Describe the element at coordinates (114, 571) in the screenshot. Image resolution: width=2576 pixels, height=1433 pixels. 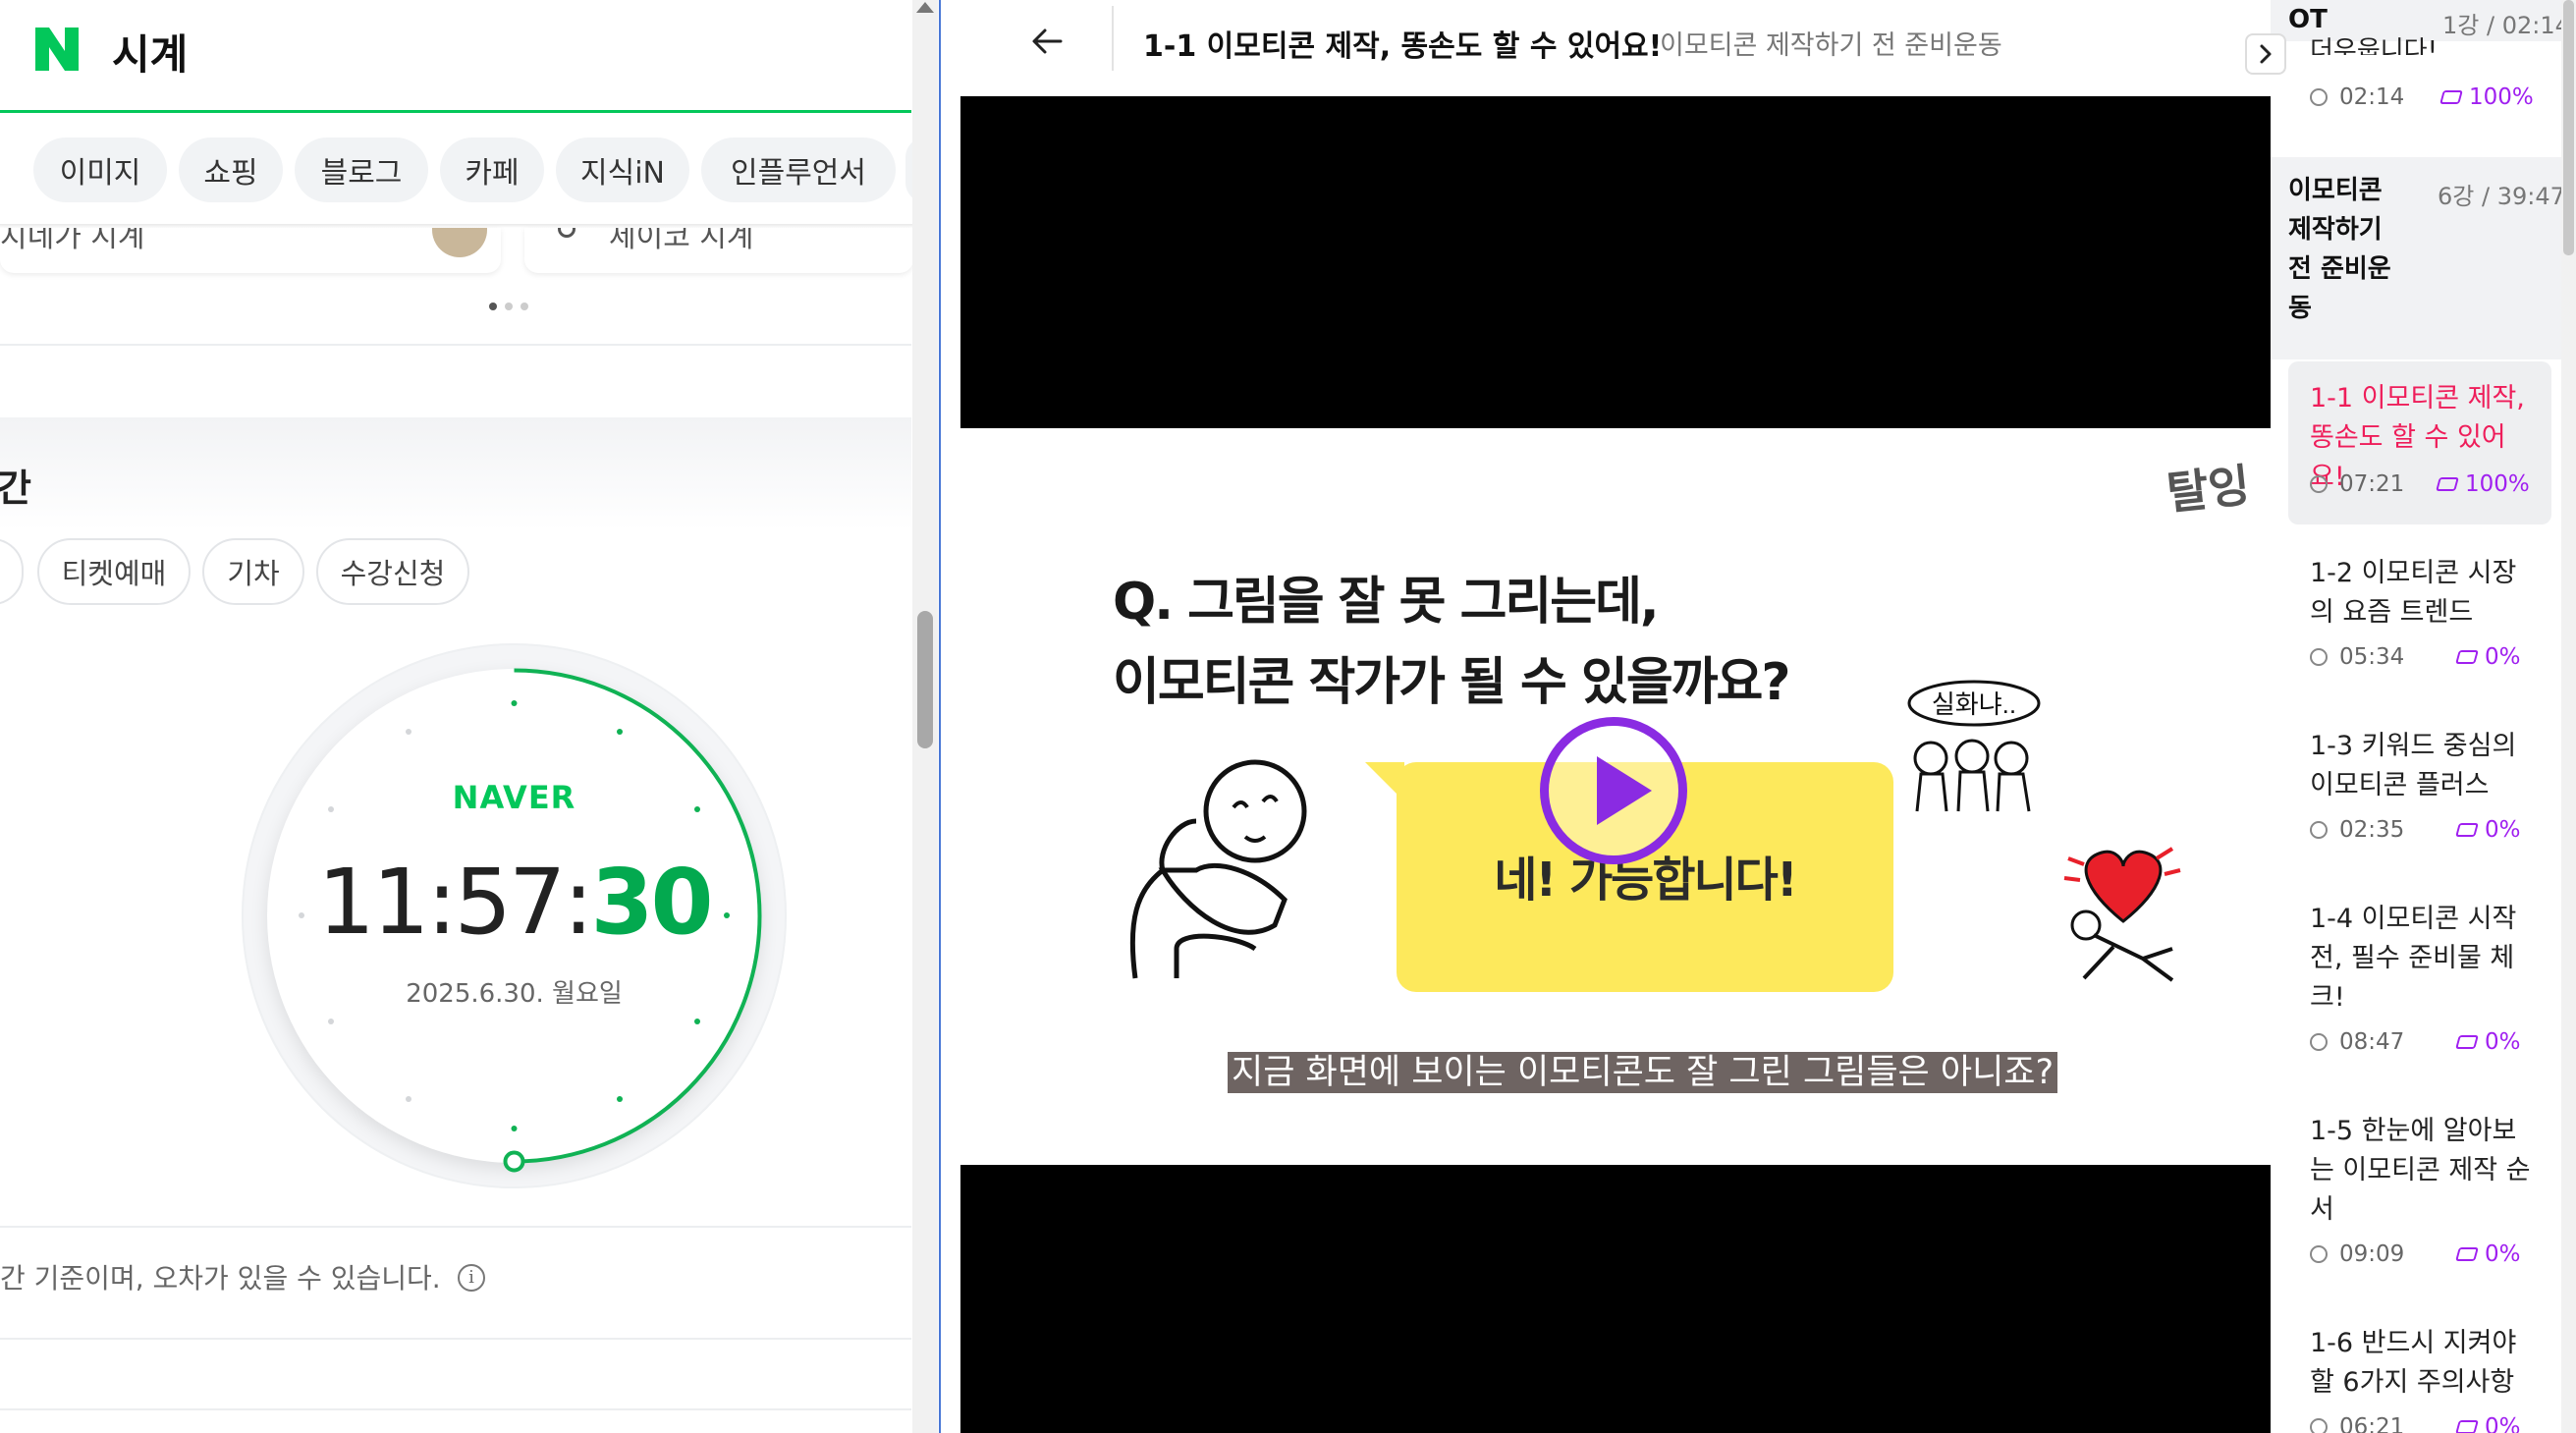
I see `subchip-ticket: 티켓예매` at that location.